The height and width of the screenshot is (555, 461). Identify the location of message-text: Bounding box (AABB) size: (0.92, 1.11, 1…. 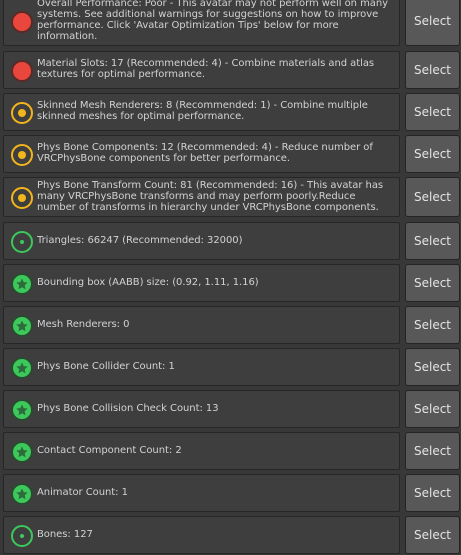
(148, 282).